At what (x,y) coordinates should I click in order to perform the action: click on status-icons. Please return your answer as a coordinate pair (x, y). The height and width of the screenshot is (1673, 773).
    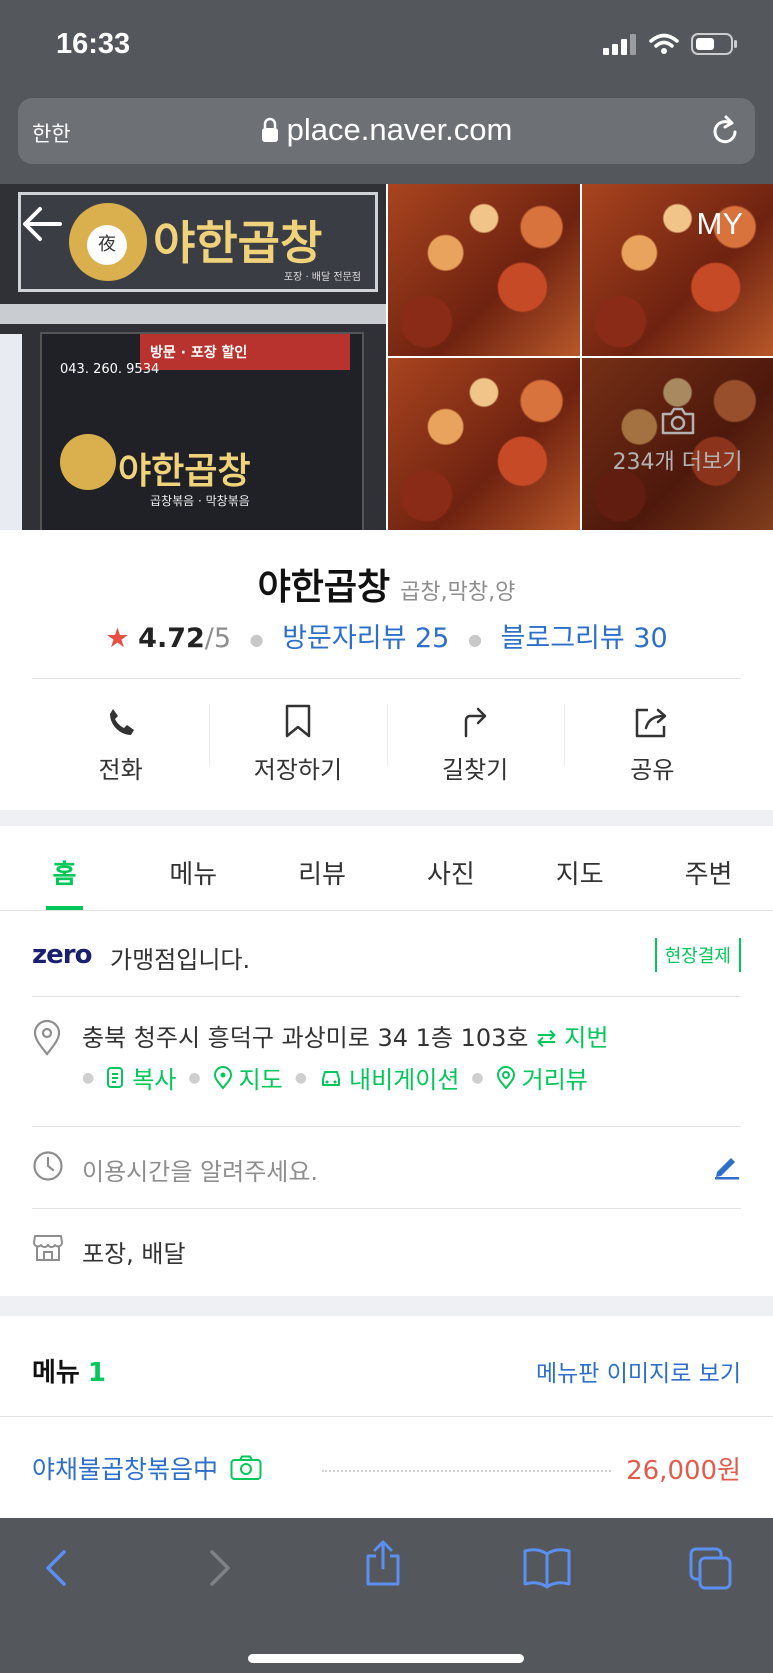
    Looking at the image, I should click on (671, 44).